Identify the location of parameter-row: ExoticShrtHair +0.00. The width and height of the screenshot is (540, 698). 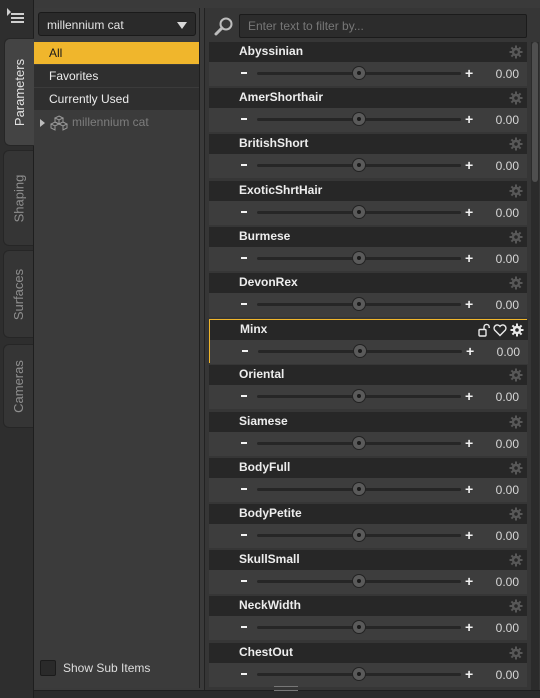
(368, 202).